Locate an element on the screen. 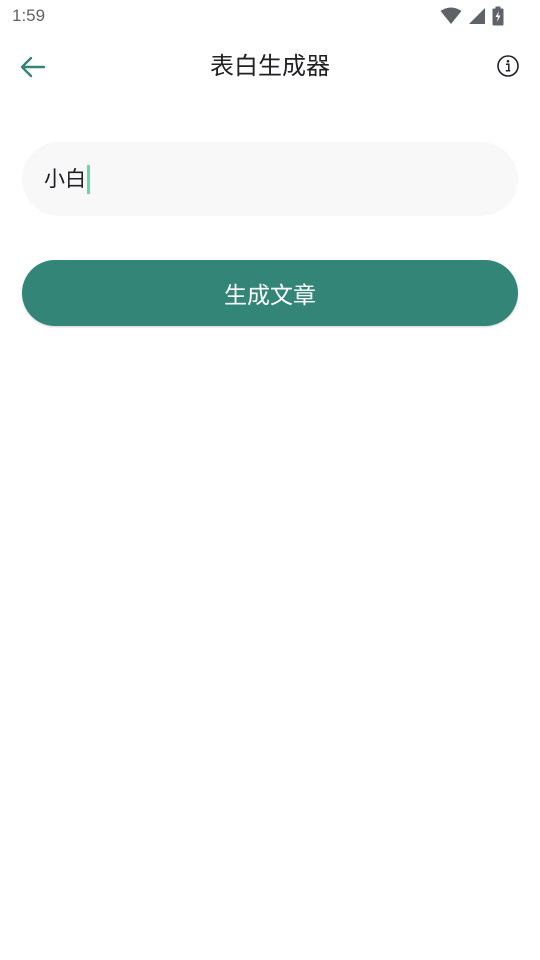 This screenshot has height=960, width=540. signal-icon is located at coordinates (477, 16).